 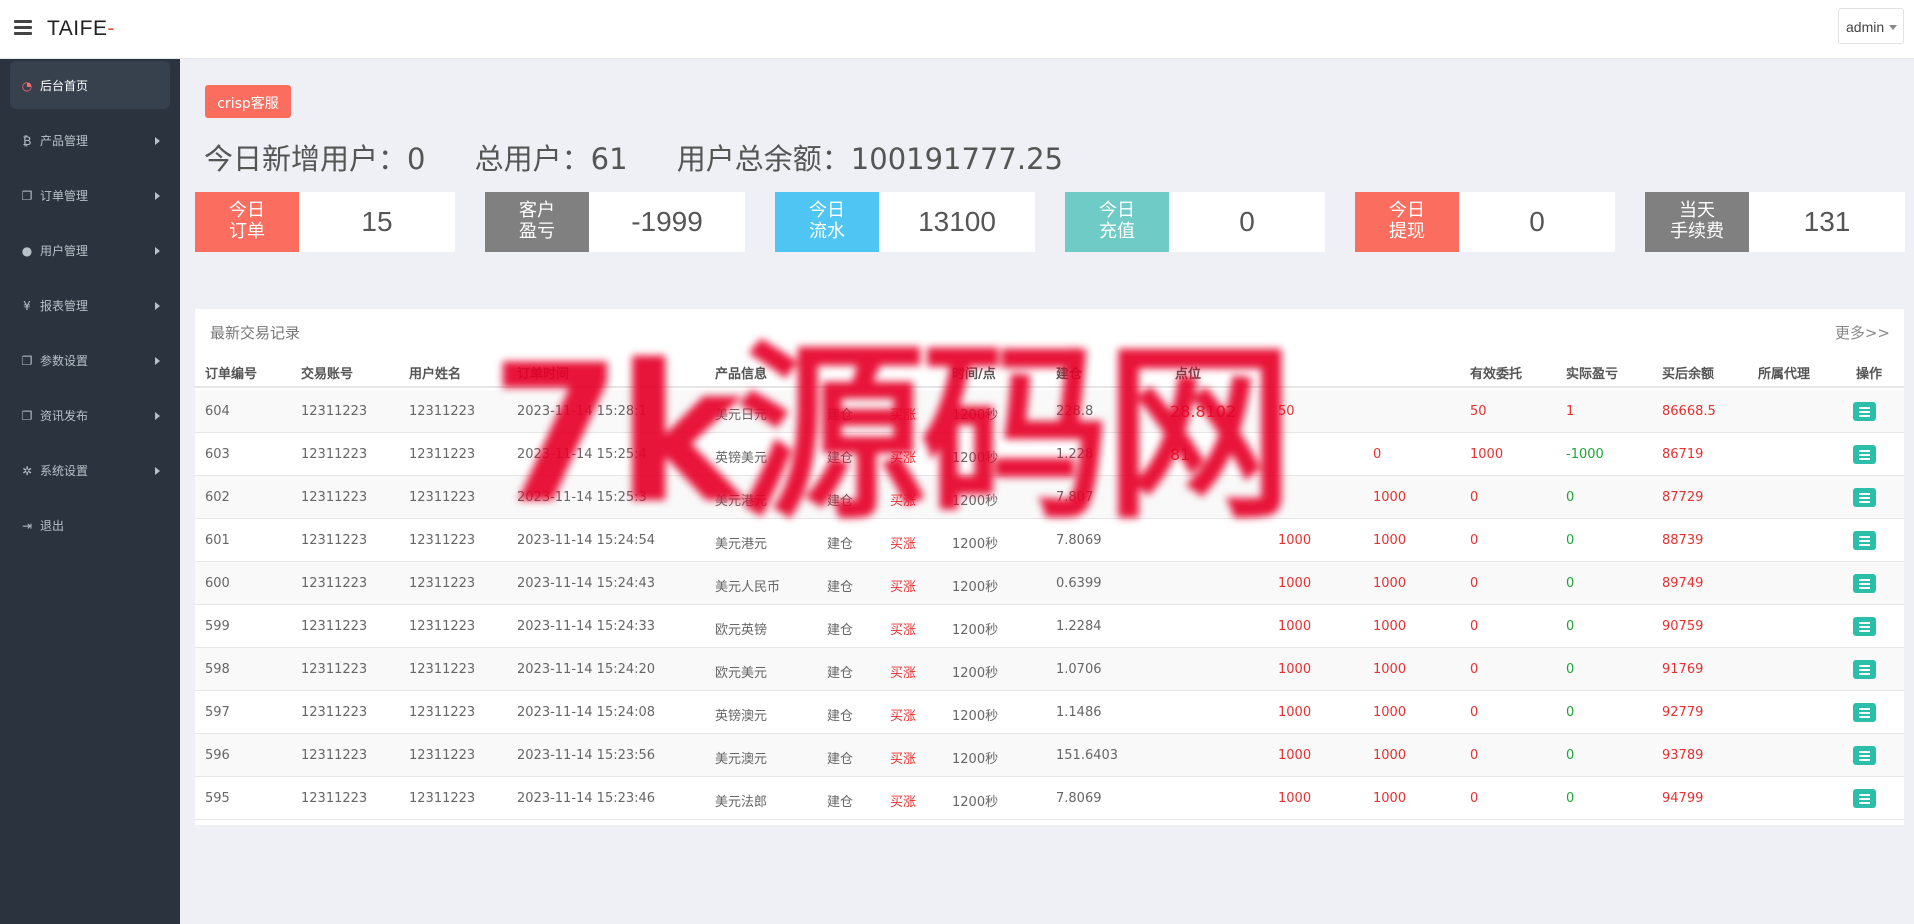 I want to click on table-cell: 美元法郎, so click(x=741, y=802).